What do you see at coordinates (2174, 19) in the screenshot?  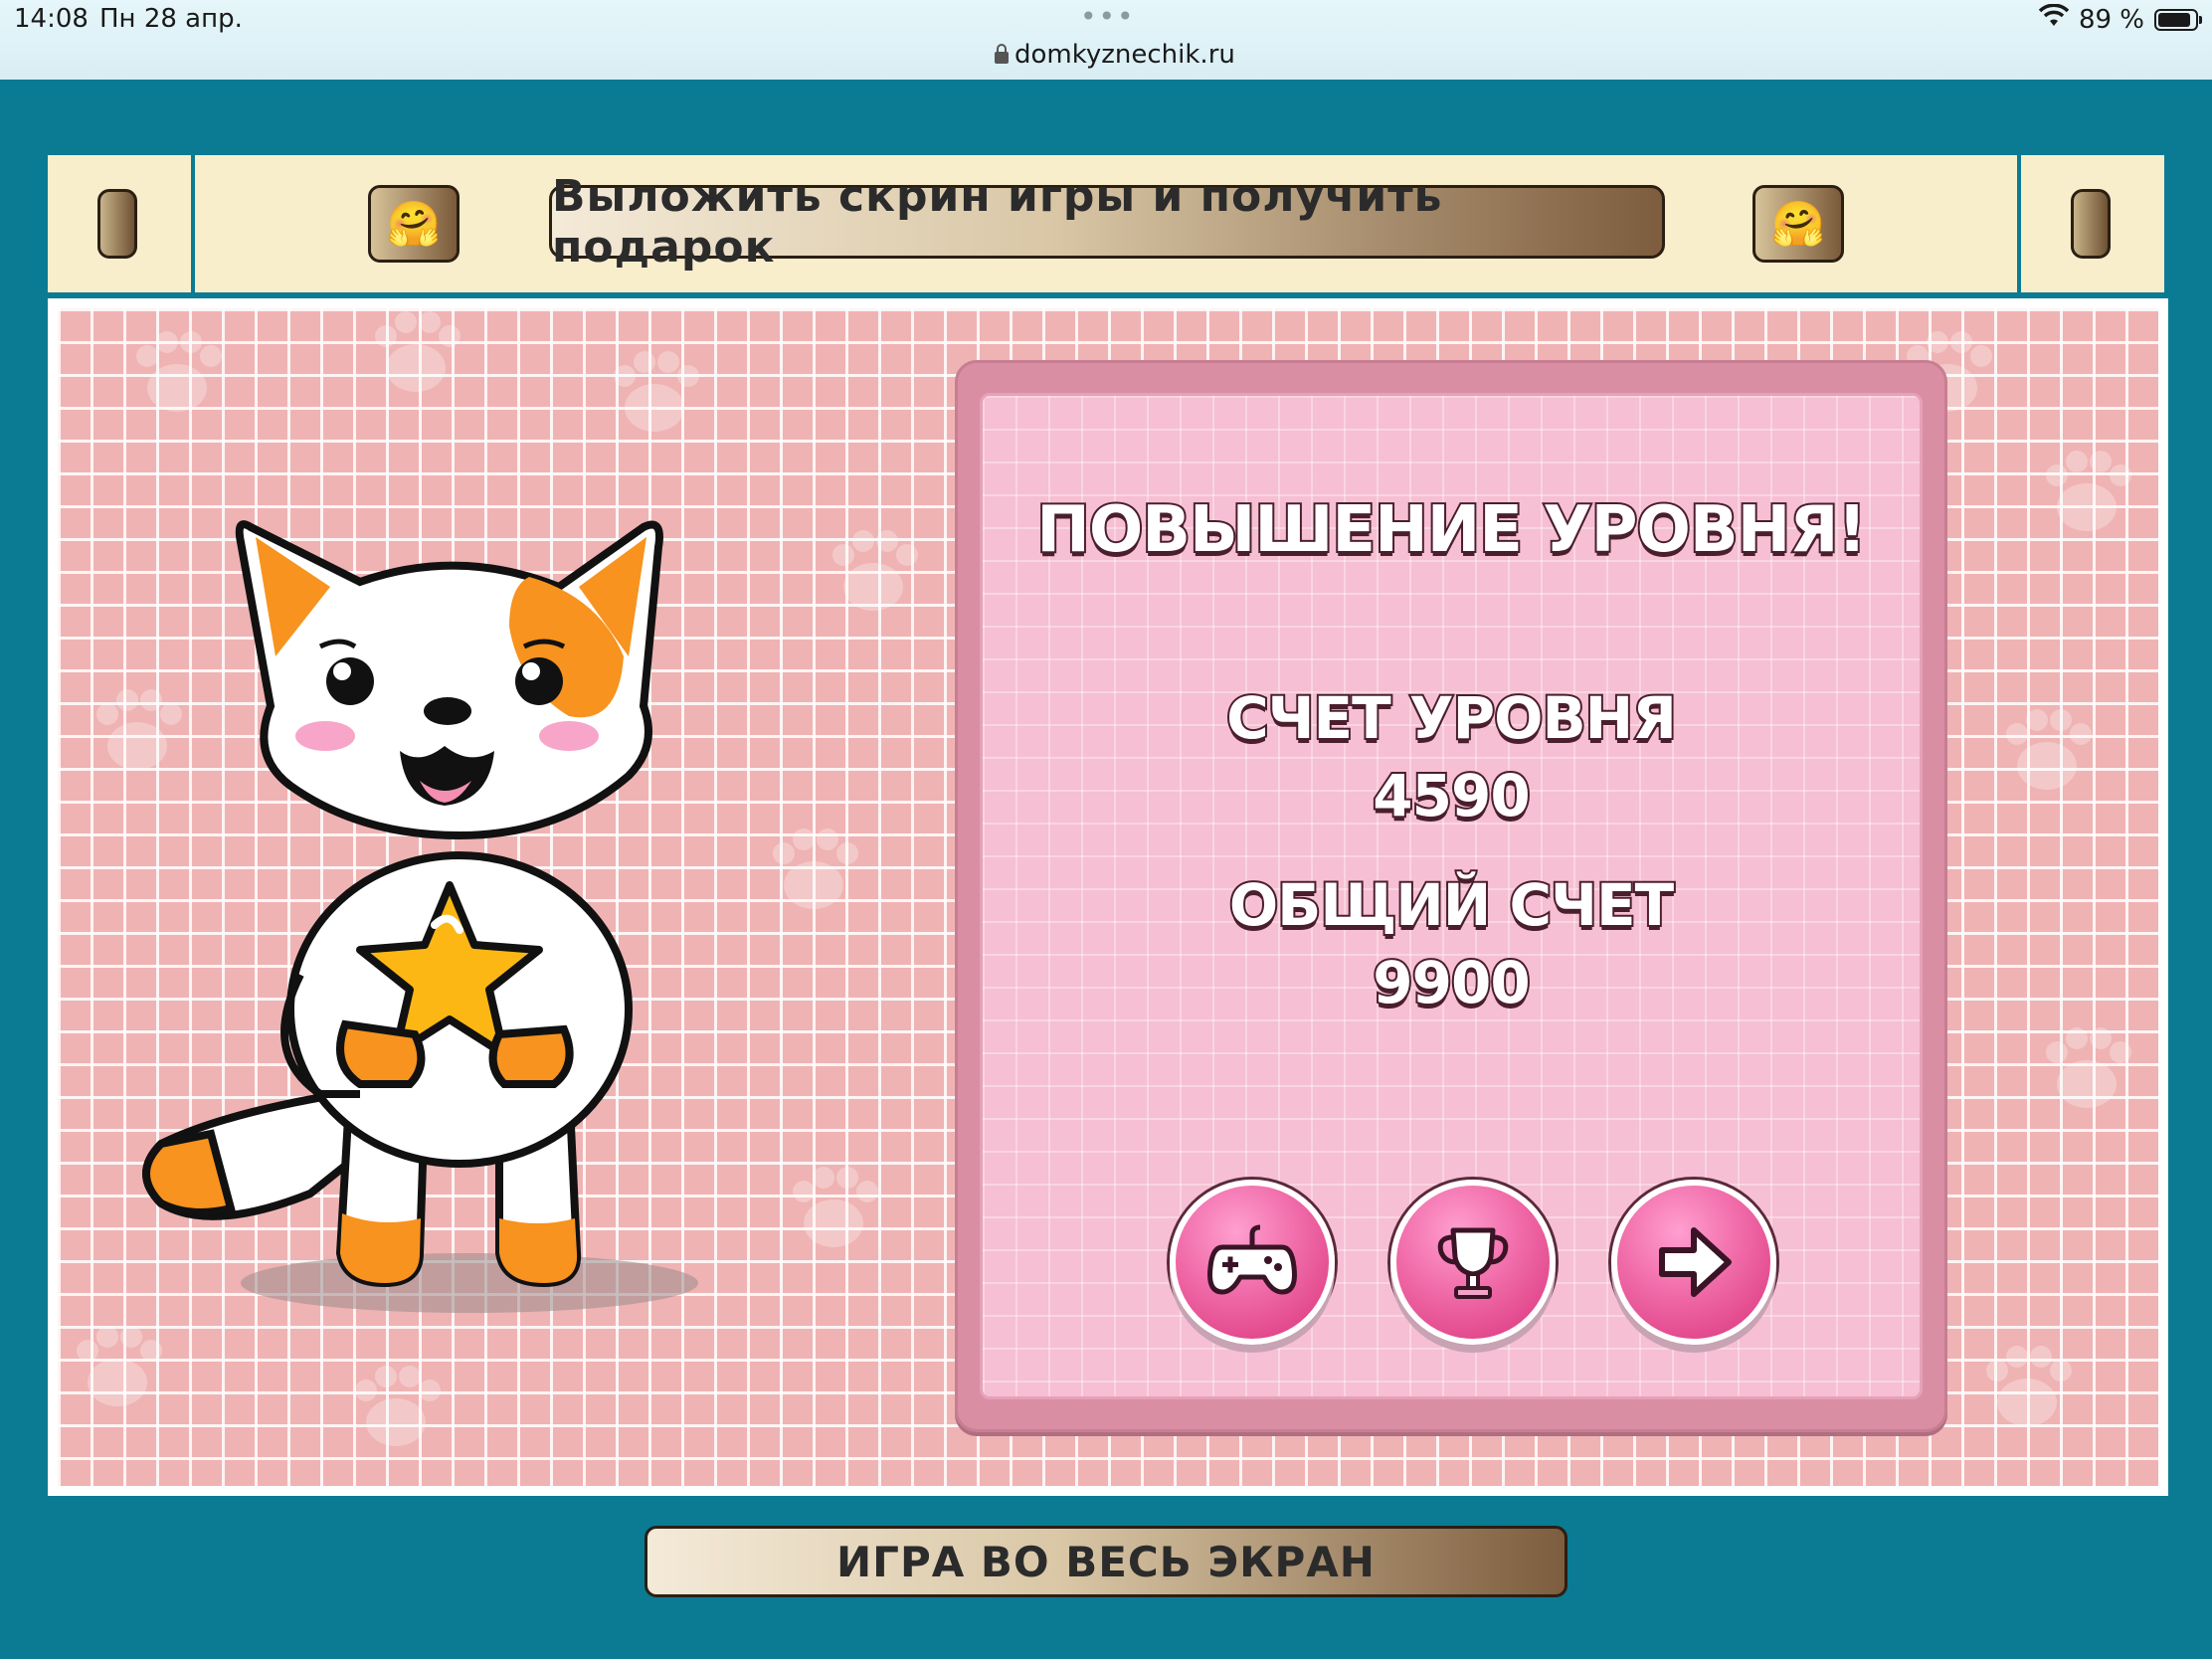 I see `battery-fill` at bounding box center [2174, 19].